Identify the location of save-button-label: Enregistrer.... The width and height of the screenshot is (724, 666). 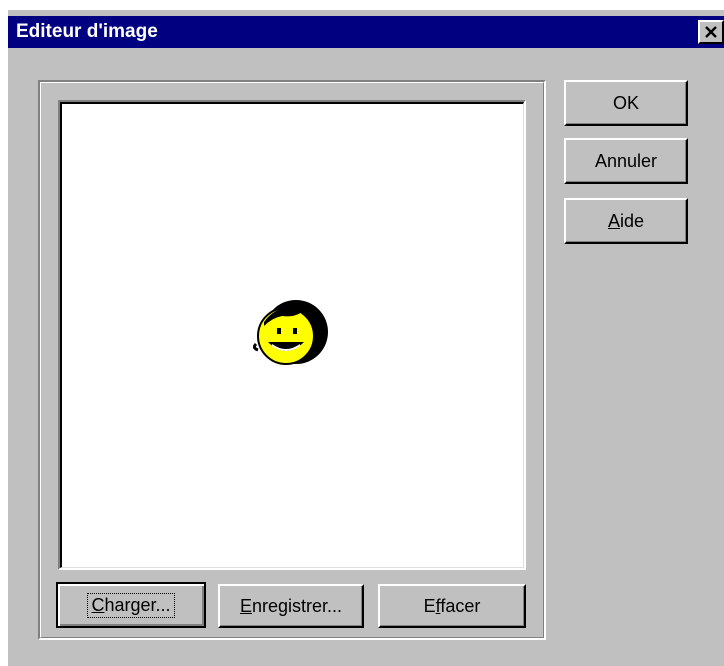
(291, 605).